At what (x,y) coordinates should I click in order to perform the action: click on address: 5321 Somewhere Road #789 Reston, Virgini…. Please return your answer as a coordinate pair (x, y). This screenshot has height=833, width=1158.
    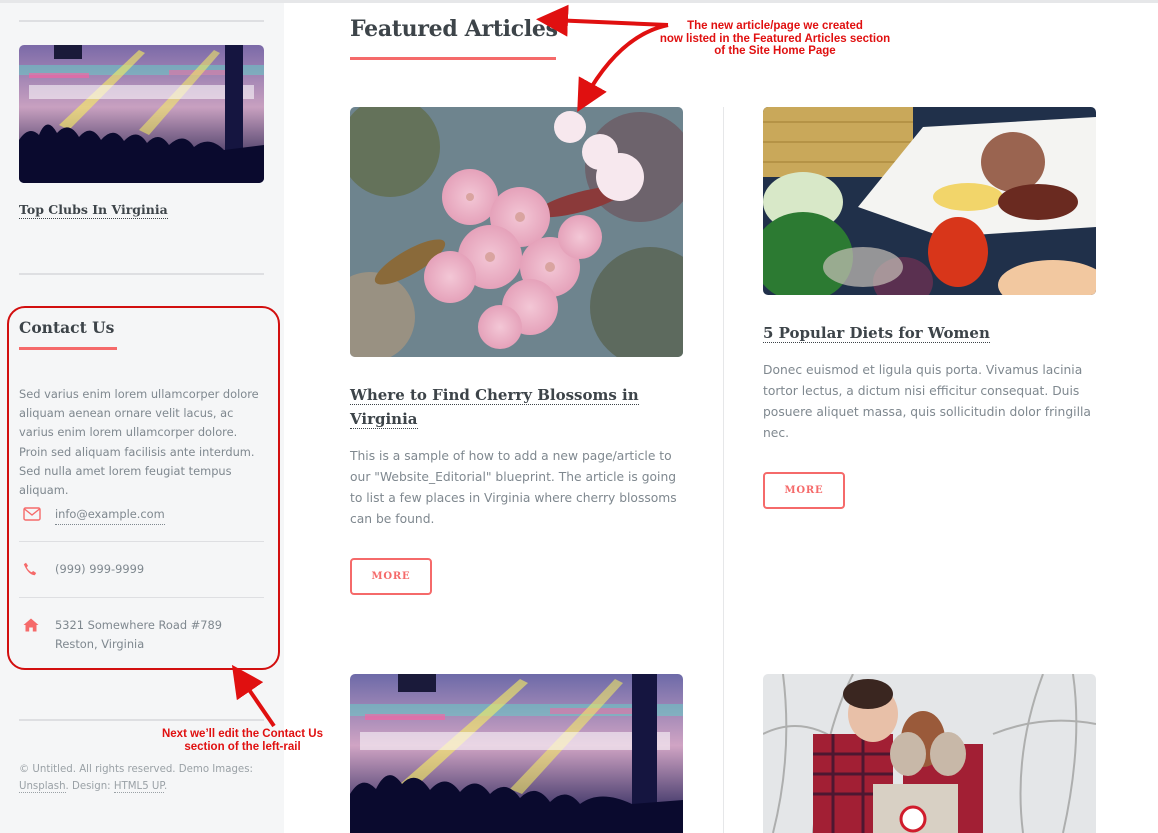
    Looking at the image, I should click on (138, 635).